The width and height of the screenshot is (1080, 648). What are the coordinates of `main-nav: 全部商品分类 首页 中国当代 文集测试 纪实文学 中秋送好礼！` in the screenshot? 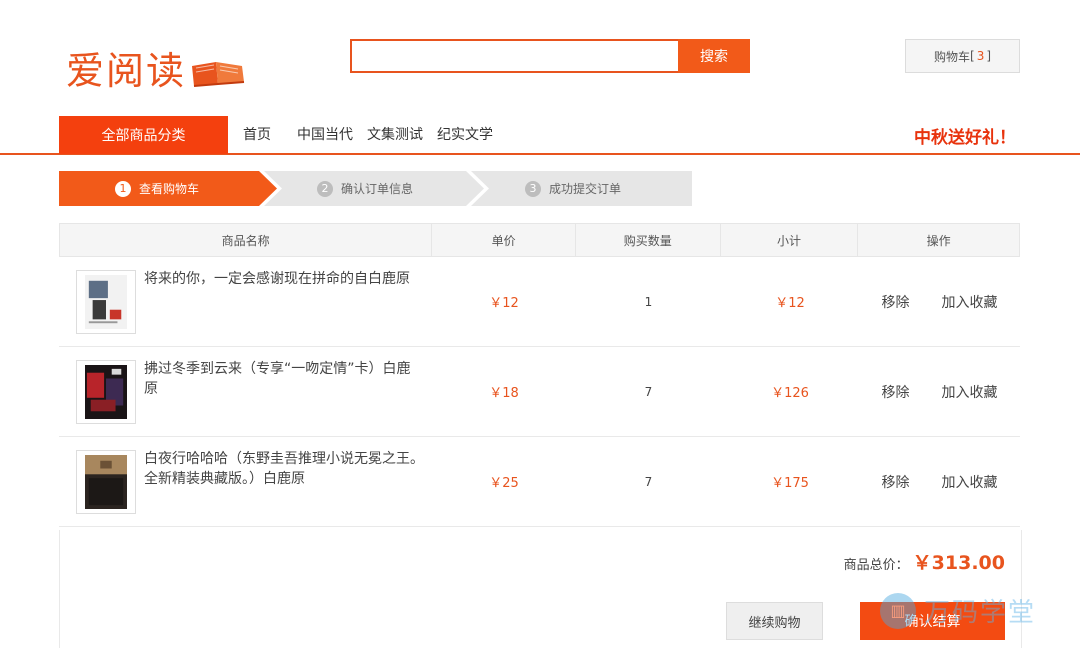 It's located at (540, 135).